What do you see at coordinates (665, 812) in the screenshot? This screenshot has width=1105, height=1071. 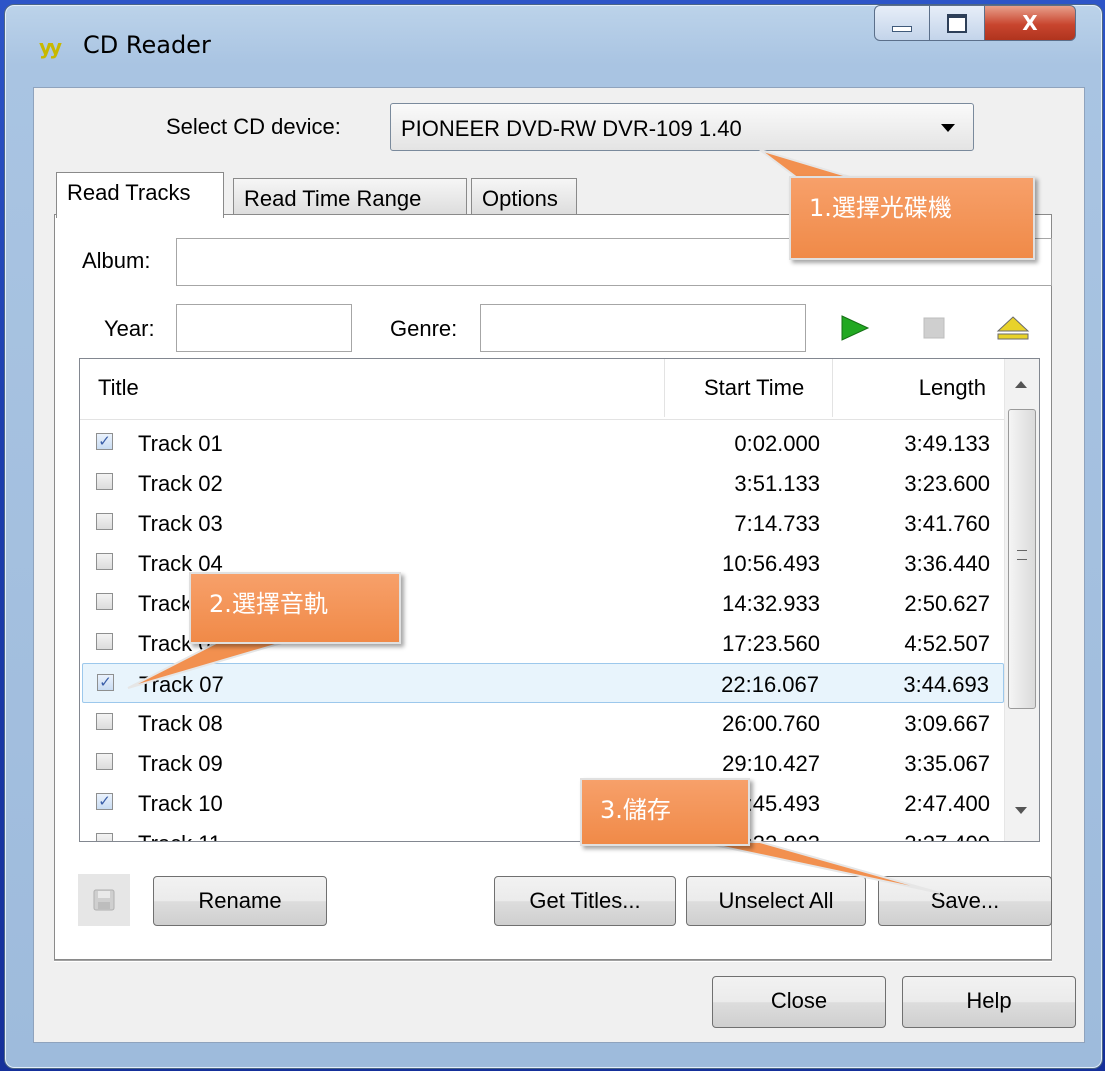 I see `callout-step-3: 3.儲存` at bounding box center [665, 812].